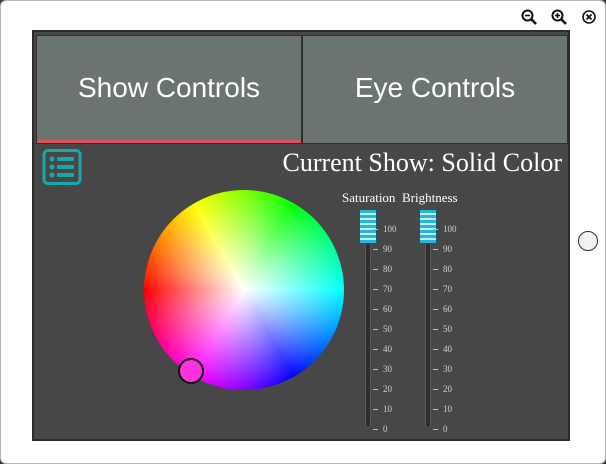 The width and height of the screenshot is (606, 464). What do you see at coordinates (435, 87) in the screenshot?
I see `tab-eye-controls-label: Eye Controls` at bounding box center [435, 87].